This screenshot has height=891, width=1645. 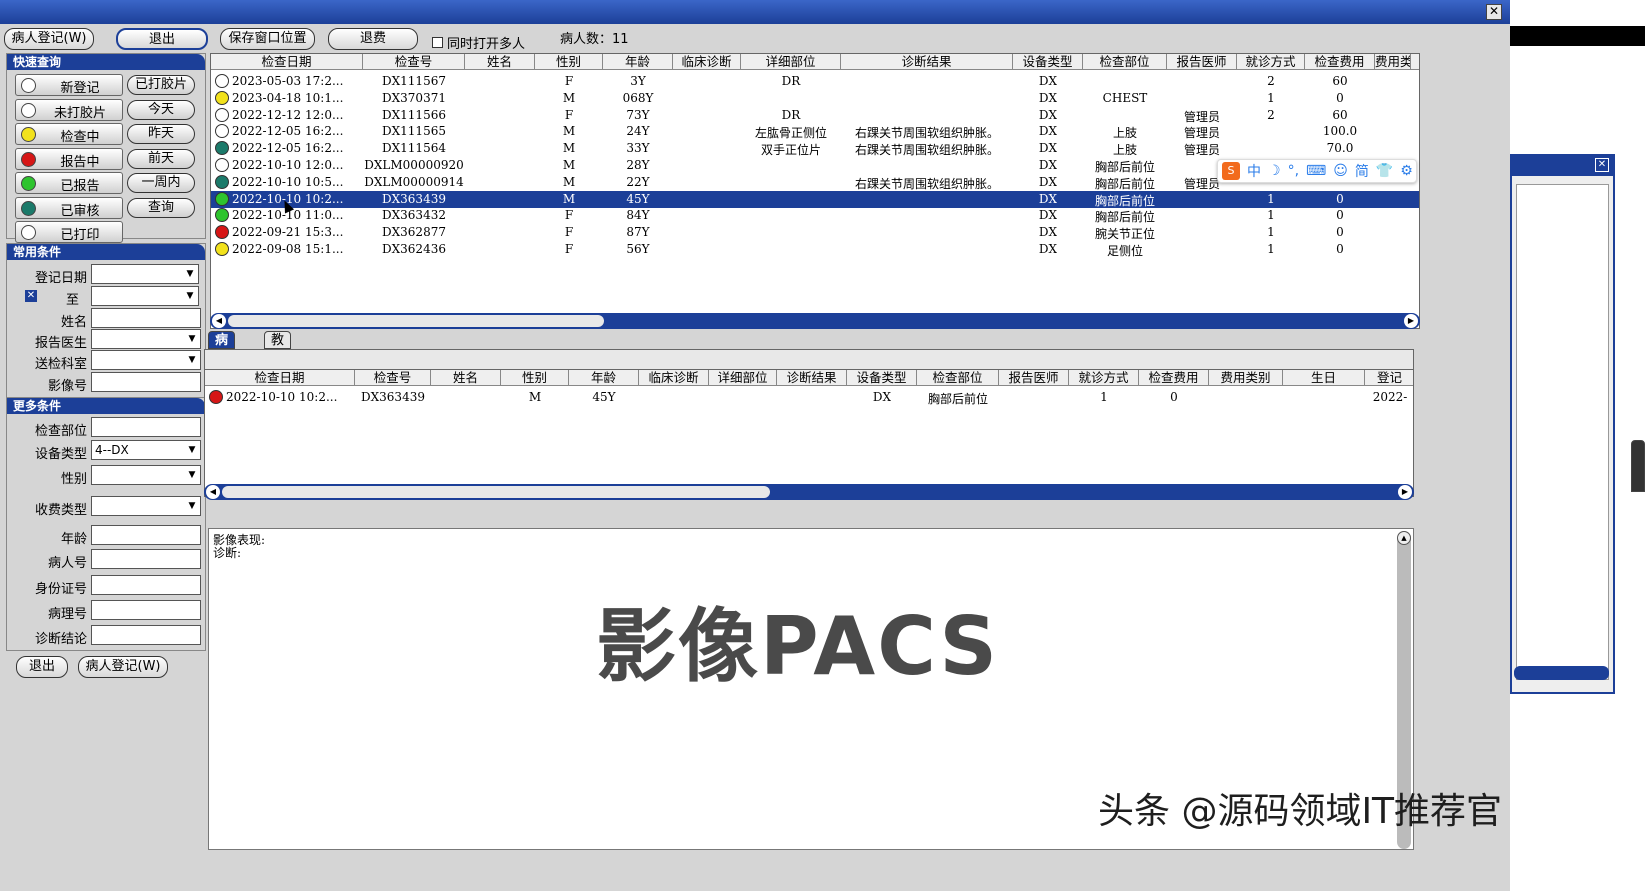 What do you see at coordinates (1340, 171) in the screenshot?
I see `ime-user-icon: ☺` at bounding box center [1340, 171].